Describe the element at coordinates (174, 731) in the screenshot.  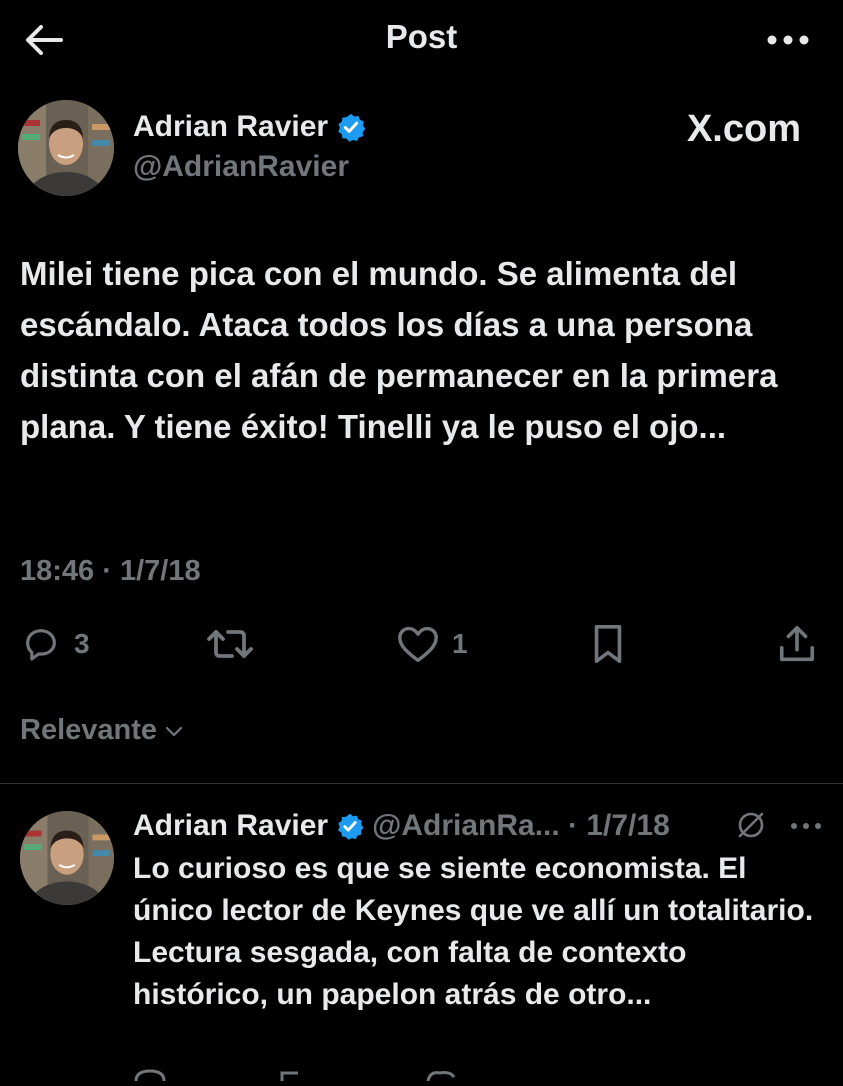
I see `chevron-down-icon` at that location.